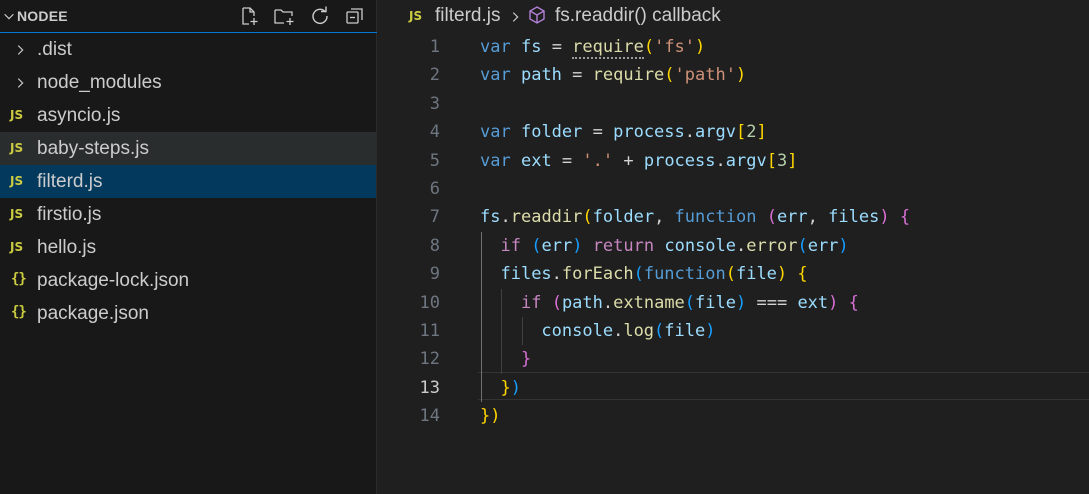 The image size is (1089, 494). What do you see at coordinates (783, 386) in the screenshot?
I see `current-line-highlight` at bounding box center [783, 386].